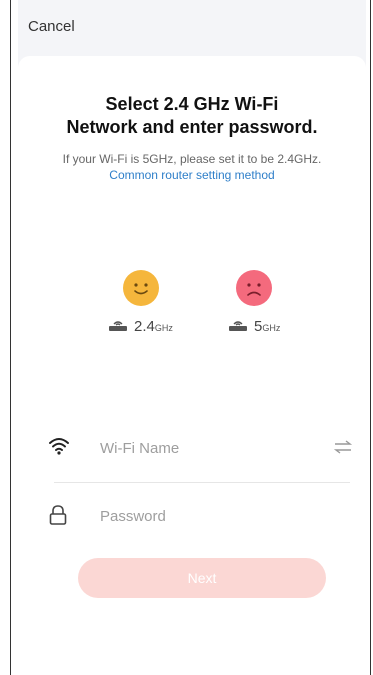  I want to click on field-divider, so click(202, 482).